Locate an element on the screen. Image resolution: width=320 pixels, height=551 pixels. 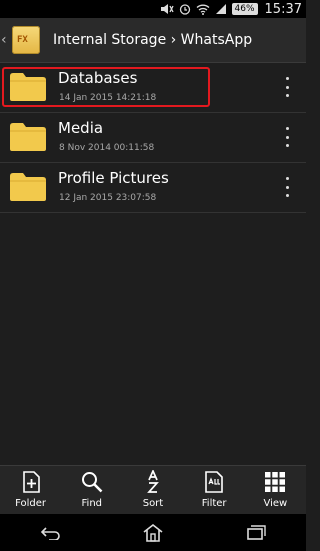
home-icon is located at coordinates (153, 532).